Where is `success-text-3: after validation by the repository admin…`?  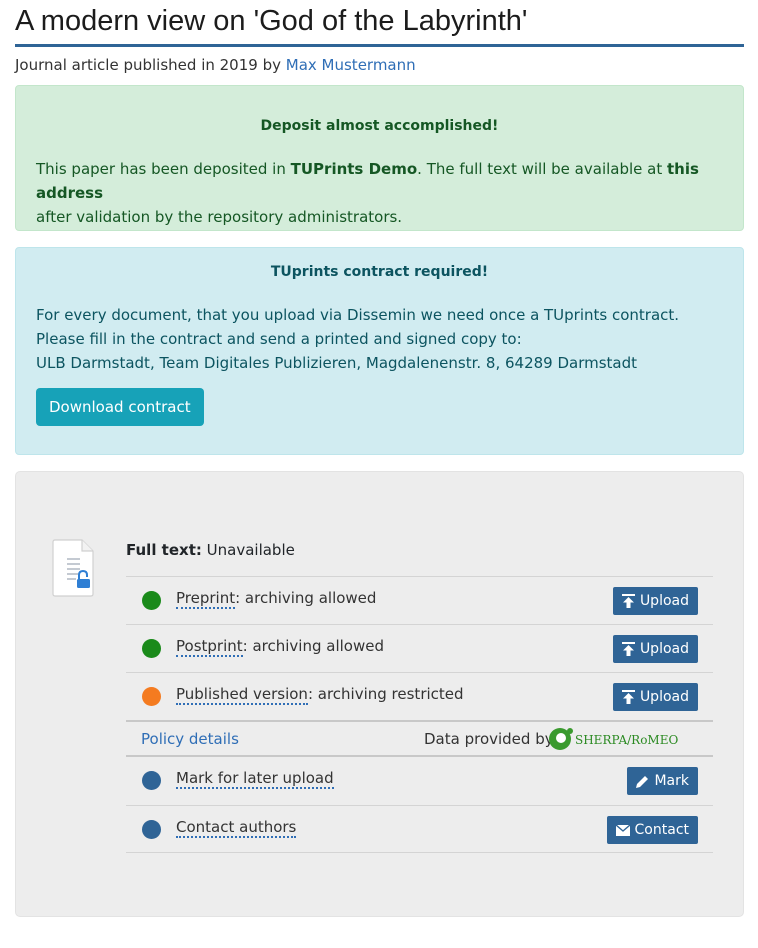
success-text-3: after validation by the repository admin… is located at coordinates (219, 217).